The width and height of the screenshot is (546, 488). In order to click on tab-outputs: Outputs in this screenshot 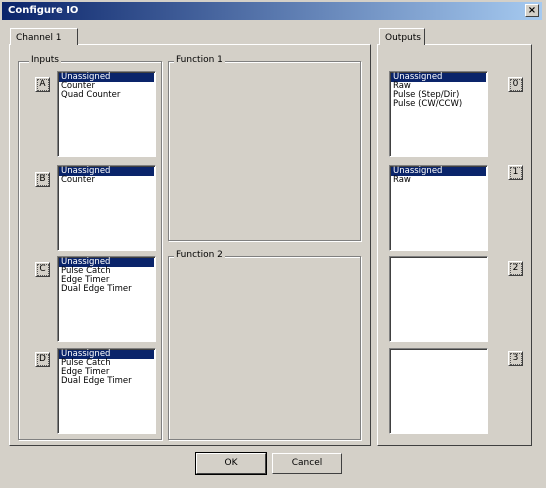, I will do `click(402, 36)`.